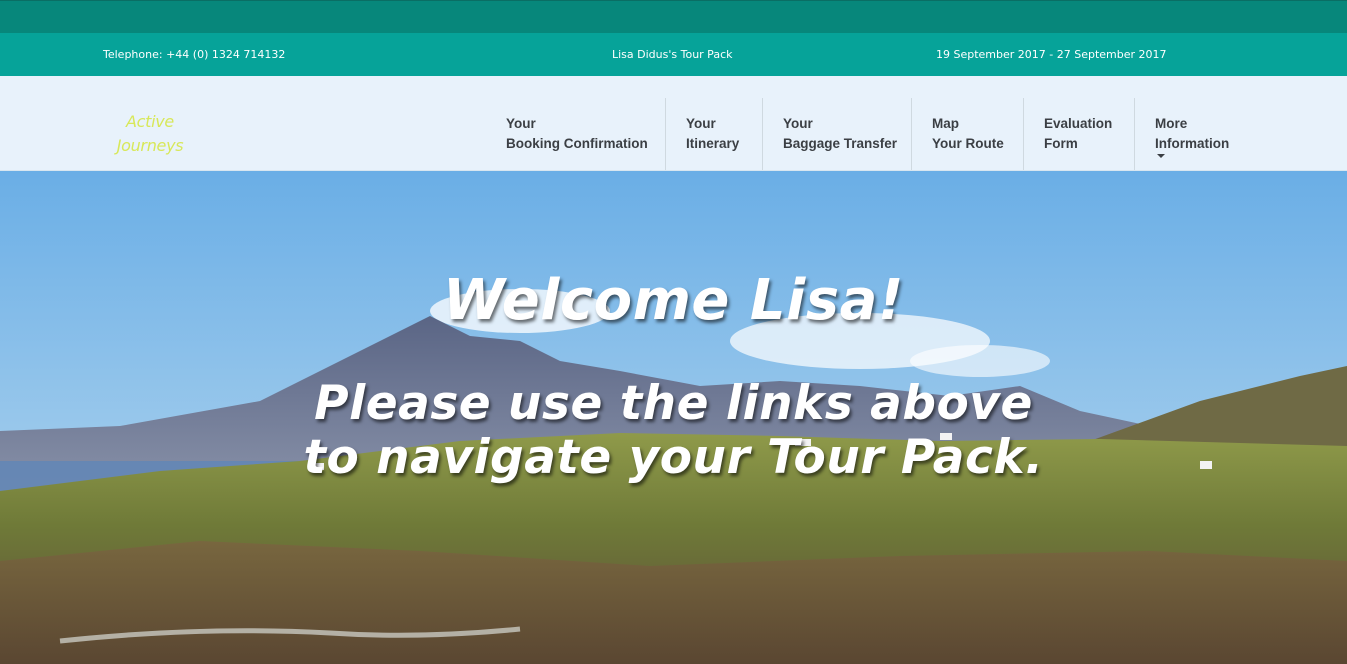 This screenshot has width=1347, height=664. I want to click on nav-label-line2: Baggage Transfer, so click(840, 143).